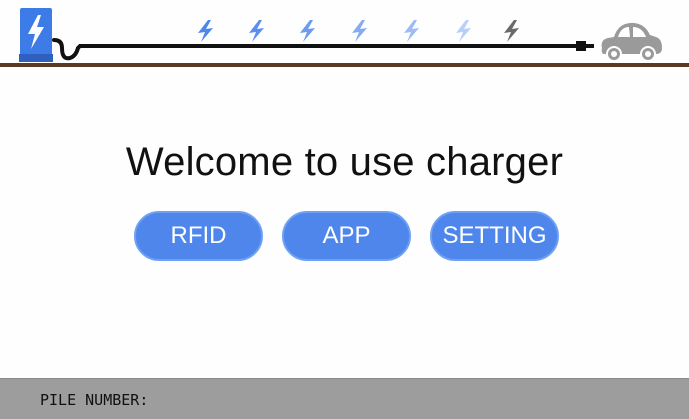  I want to click on ground-line, so click(344, 65).